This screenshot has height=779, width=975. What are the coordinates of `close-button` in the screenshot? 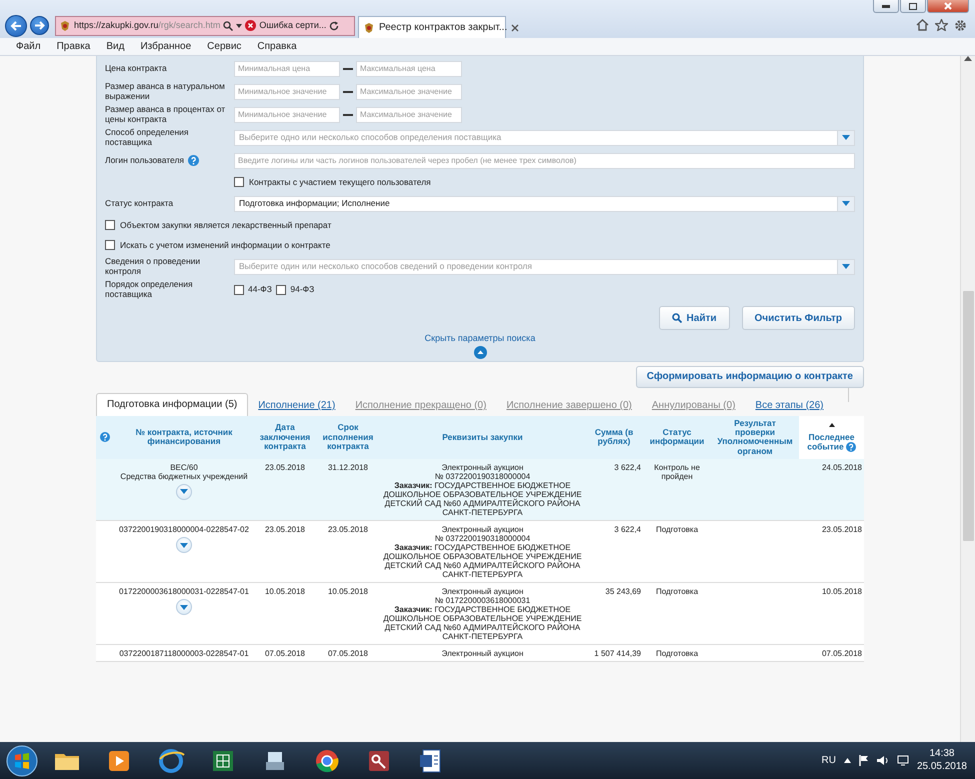 It's located at (948, 6).